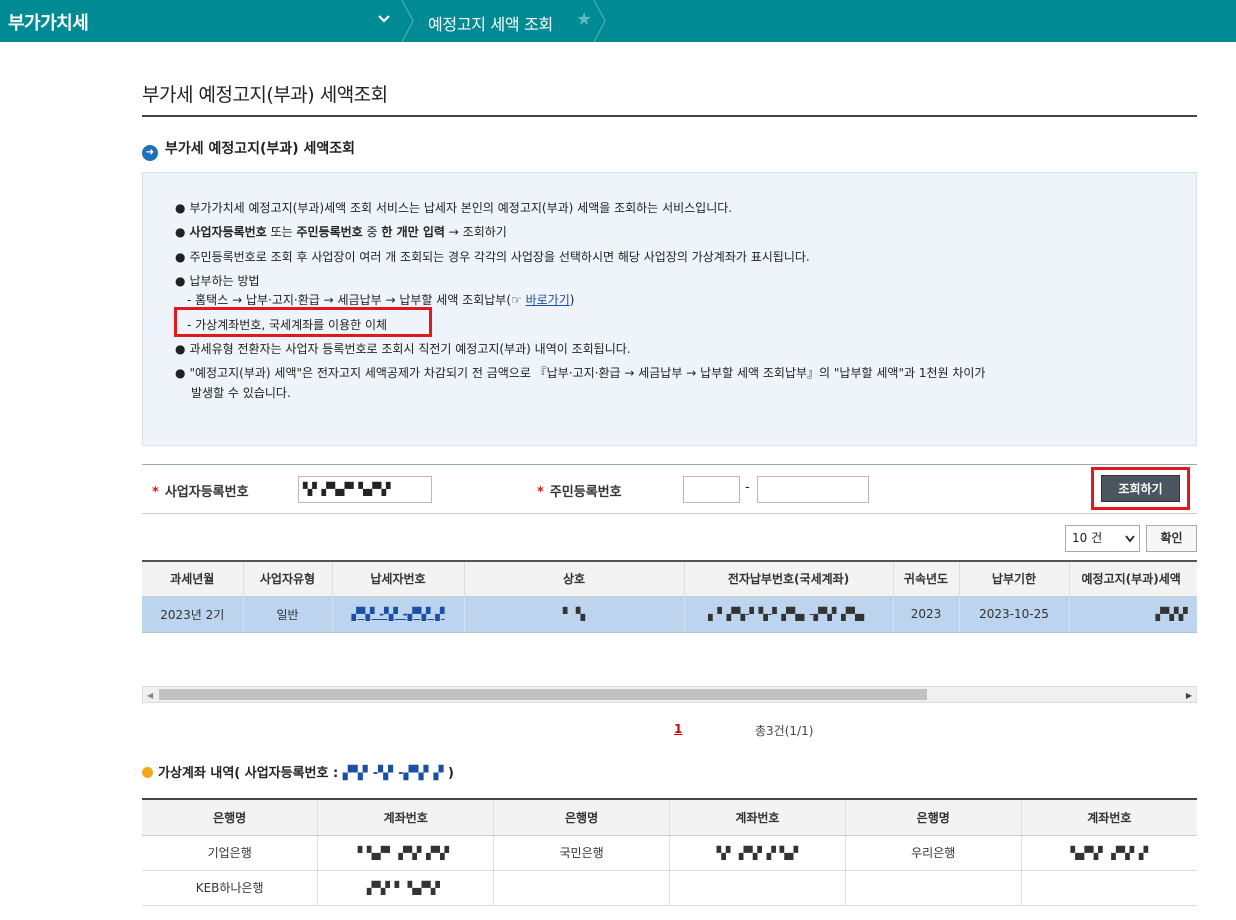 The width and height of the screenshot is (1236, 920). Describe the element at coordinates (398, 579) in the screenshot. I see `col-header: 납세자번호` at that location.